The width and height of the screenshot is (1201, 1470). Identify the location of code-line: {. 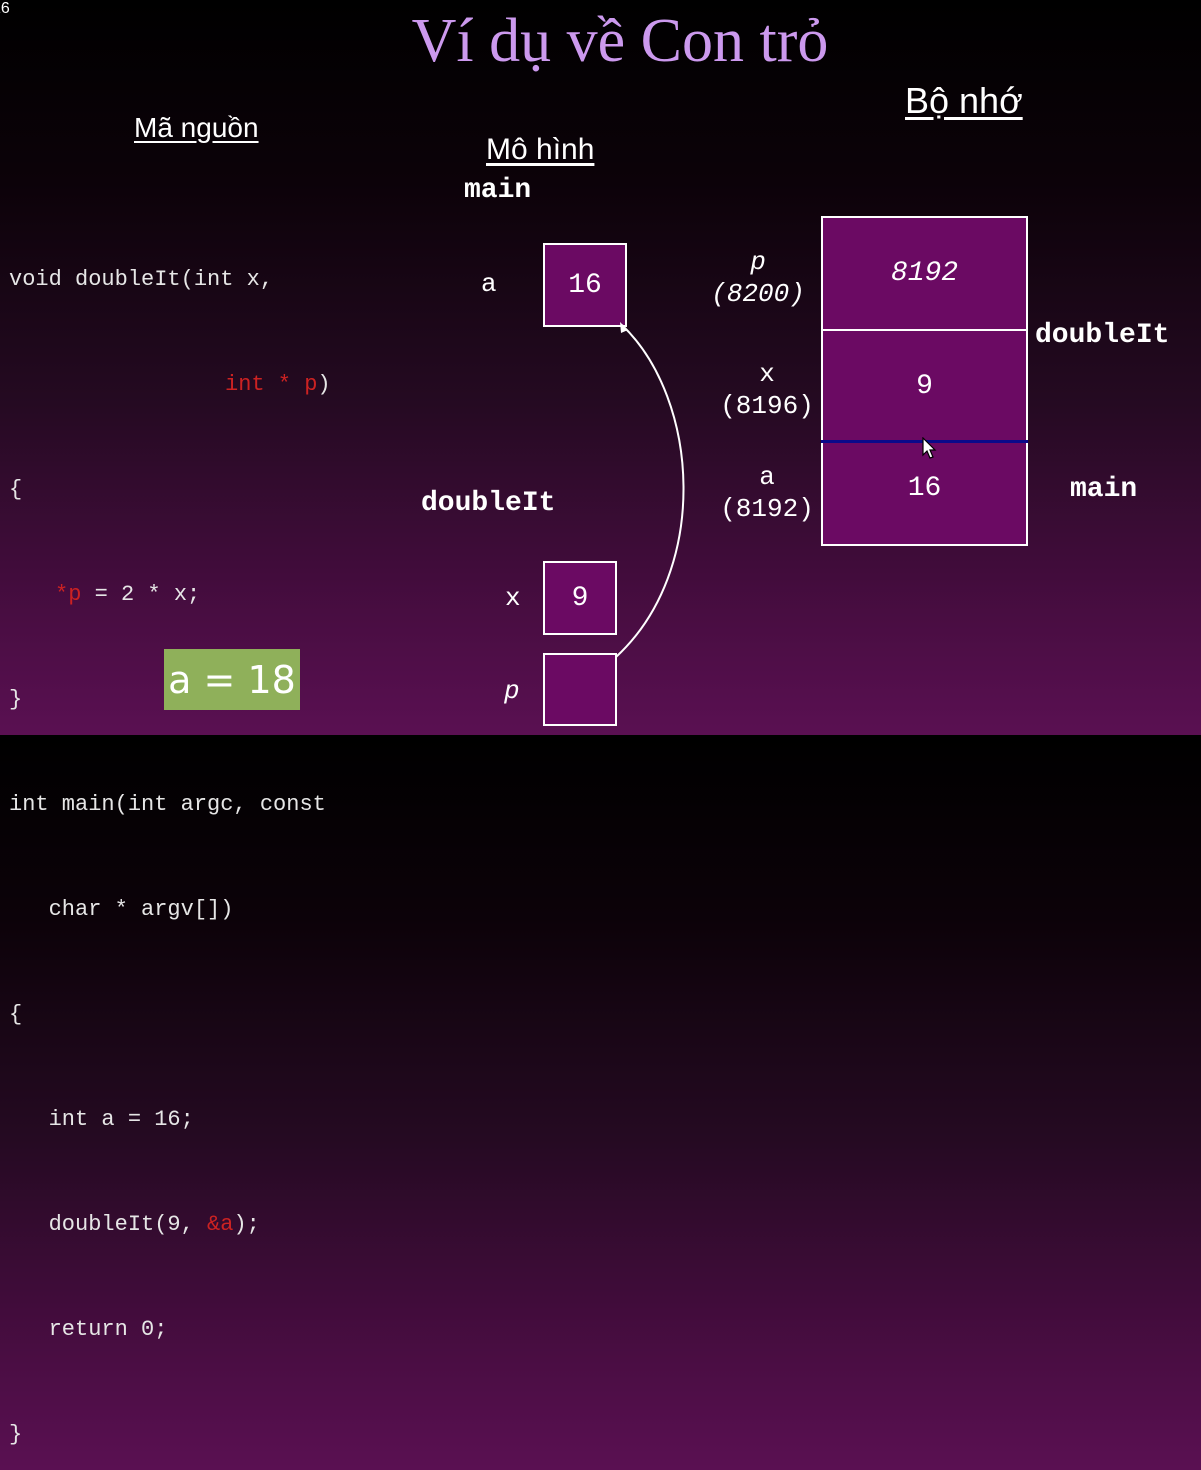
(16, 1014).